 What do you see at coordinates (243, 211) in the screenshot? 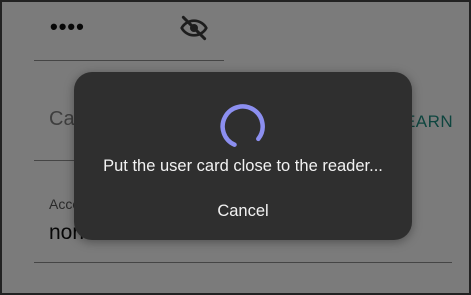
I see `cancel-button: Cancel` at bounding box center [243, 211].